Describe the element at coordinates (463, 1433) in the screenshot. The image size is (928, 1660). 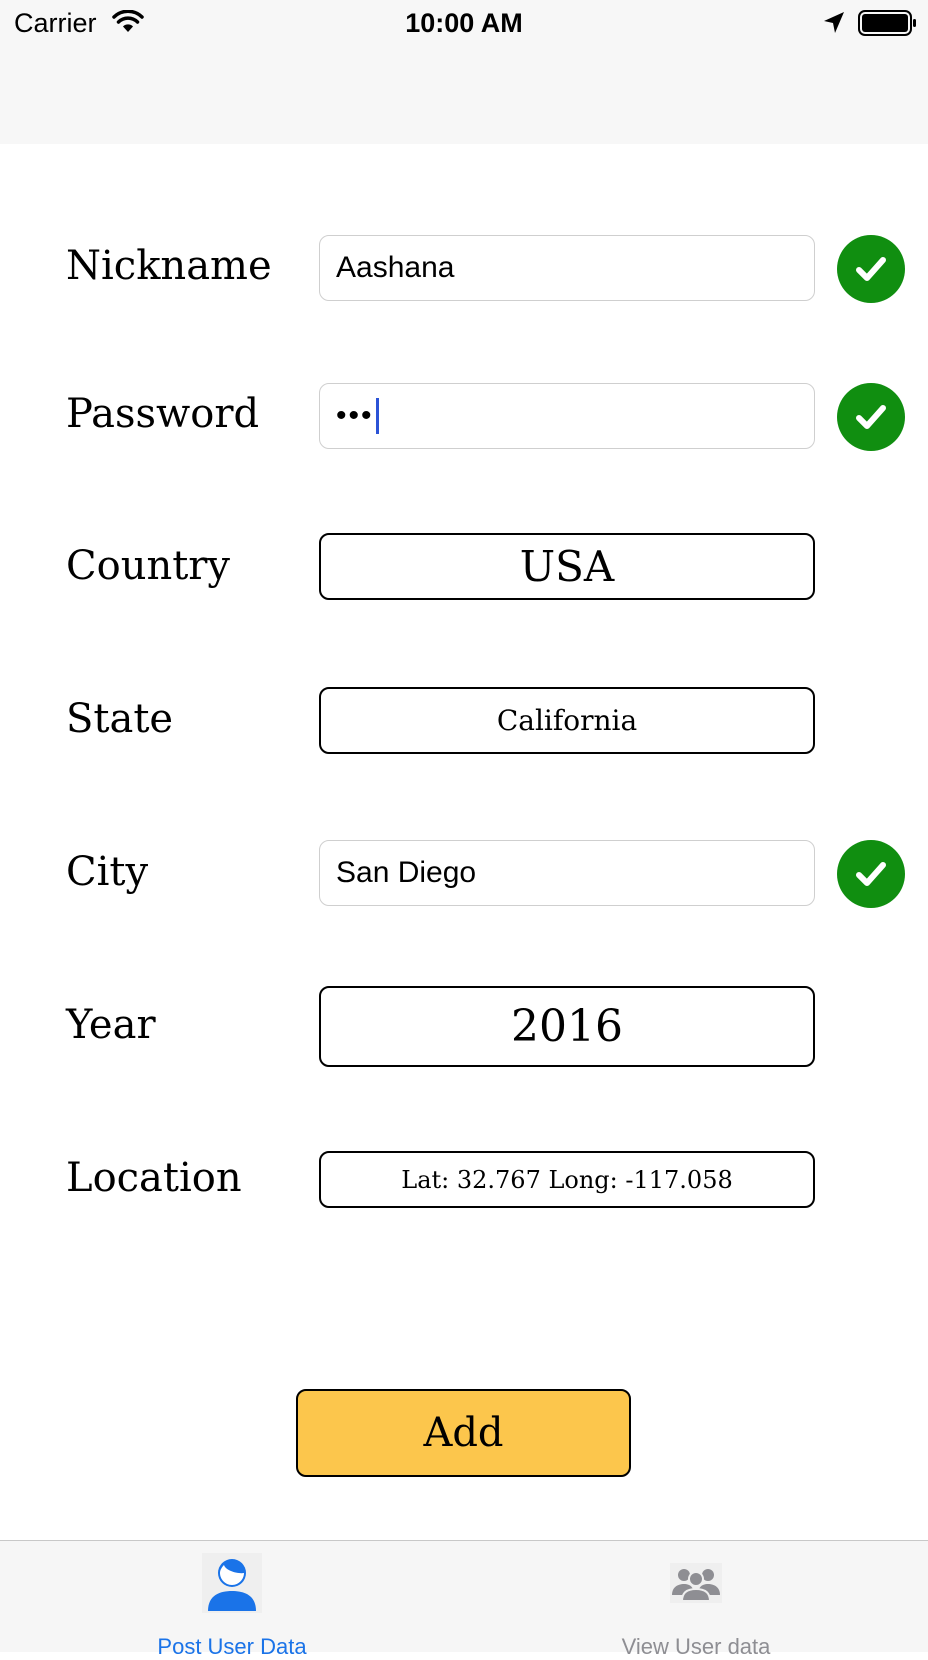
I see `add-button: Add` at that location.